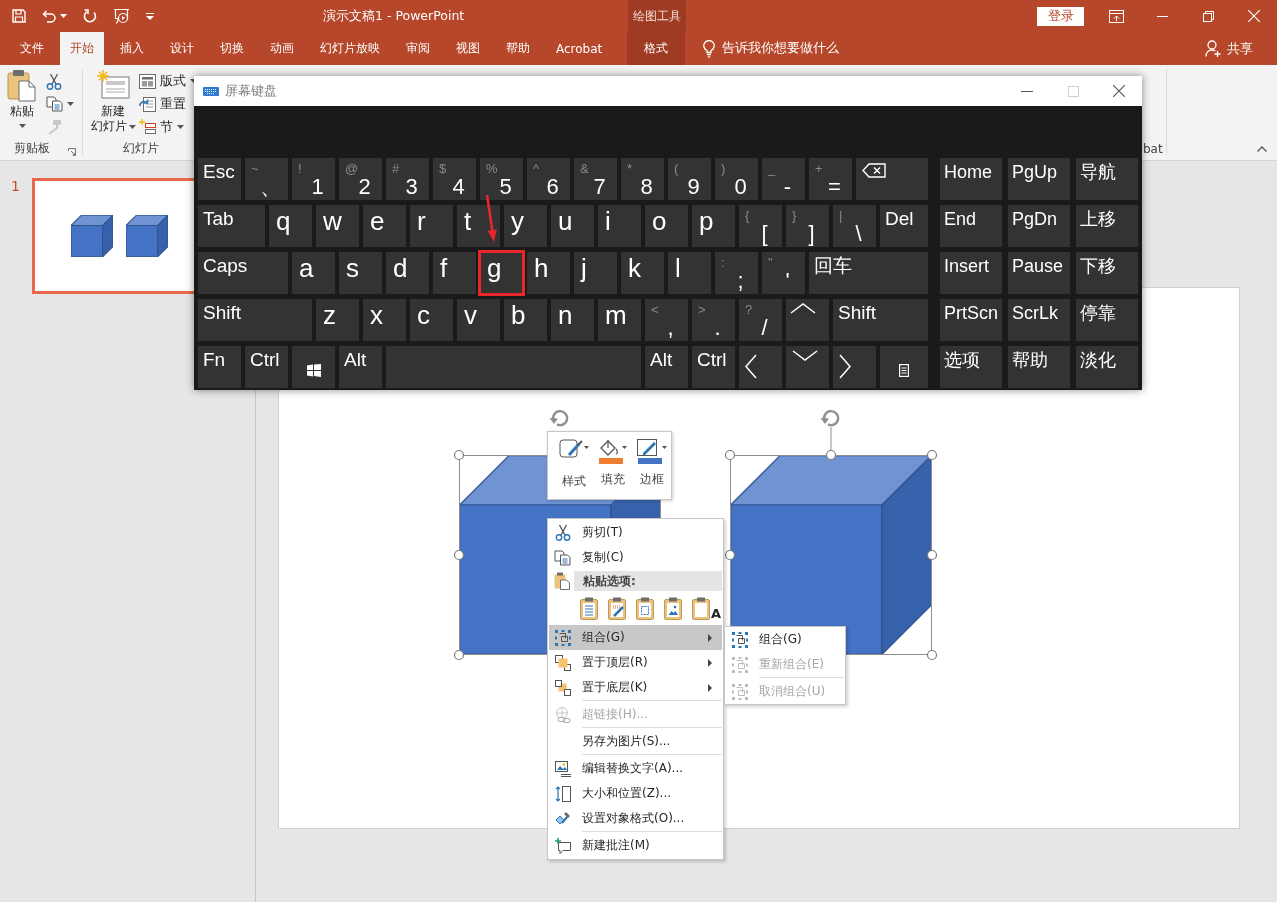 This screenshot has width=1277, height=902. I want to click on menu-item: 剪切(T), so click(635, 532).